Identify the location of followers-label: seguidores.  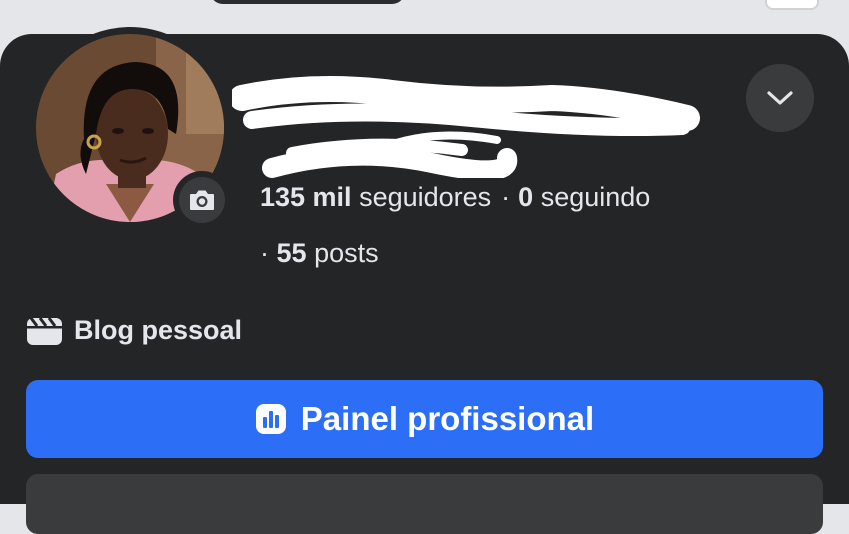
(425, 197).